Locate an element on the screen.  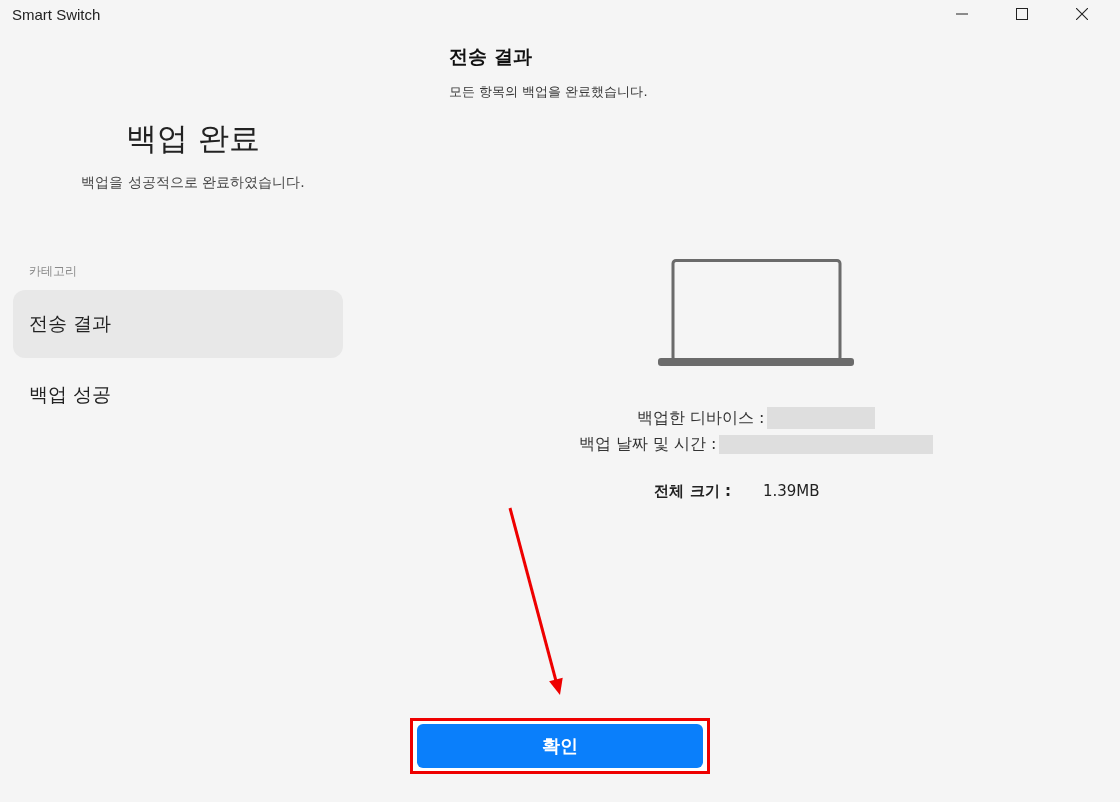
laptop-icon is located at coordinates (756, 312).